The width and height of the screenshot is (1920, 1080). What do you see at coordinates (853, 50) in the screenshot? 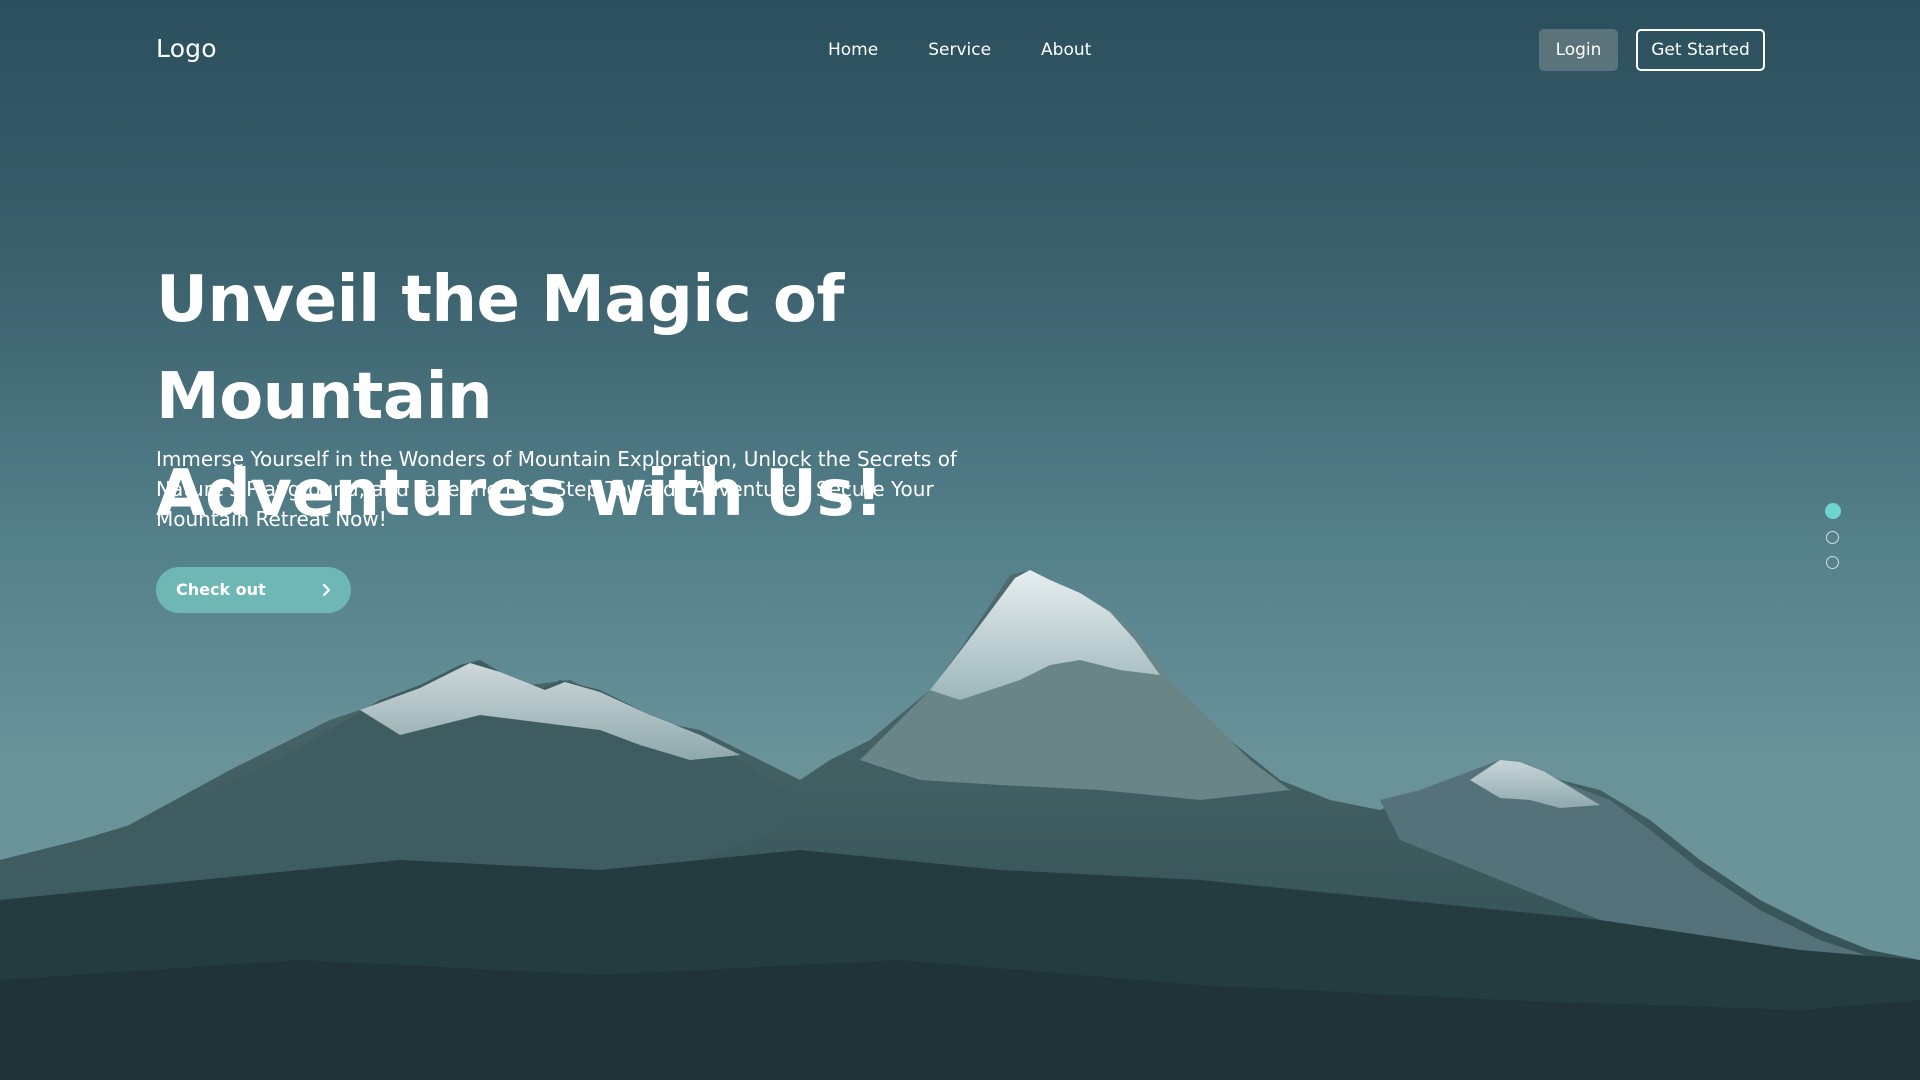
I see `nav-item-home: Home` at bounding box center [853, 50].